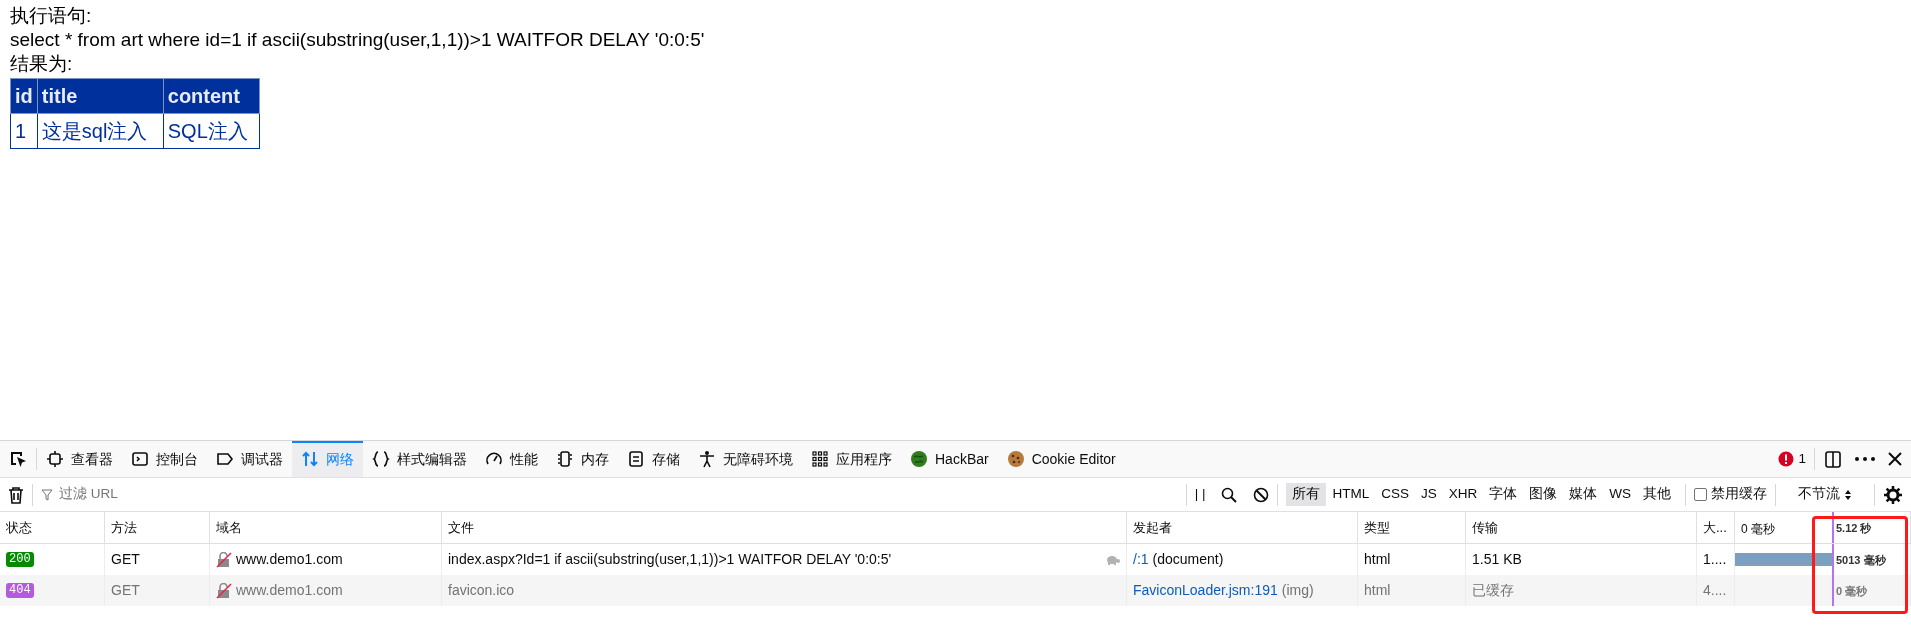  Describe the element at coordinates (100, 131) in the screenshot. I see `table-cell: 这是sql注入` at that location.